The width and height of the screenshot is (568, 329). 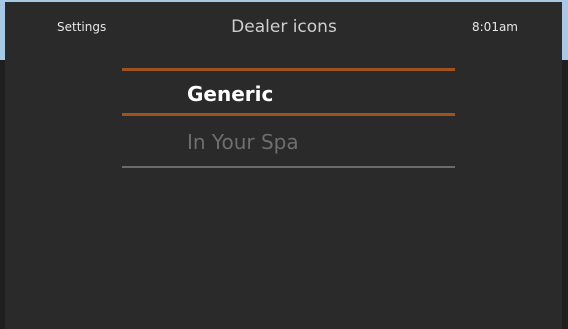 I want to click on window-edge-right, so click(x=565, y=164).